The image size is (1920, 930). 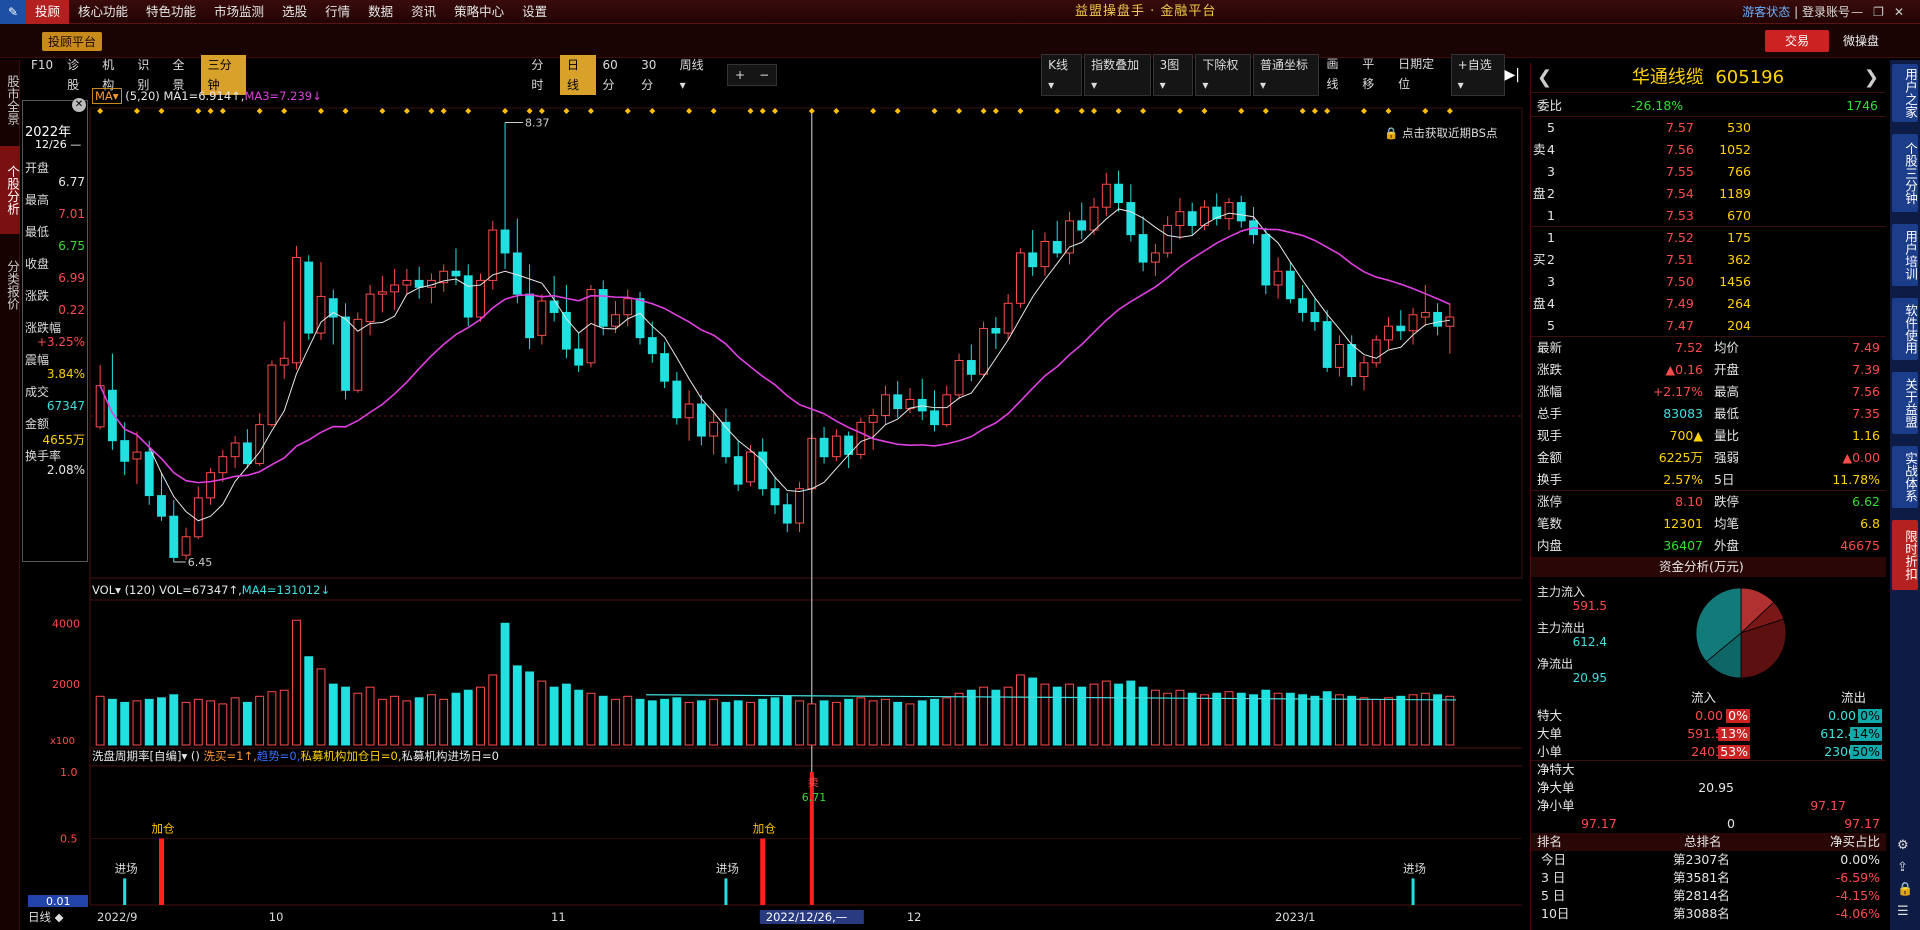 What do you see at coordinates (1550, 369) in the screenshot?
I see `stat-label: 涨跌` at bounding box center [1550, 369].